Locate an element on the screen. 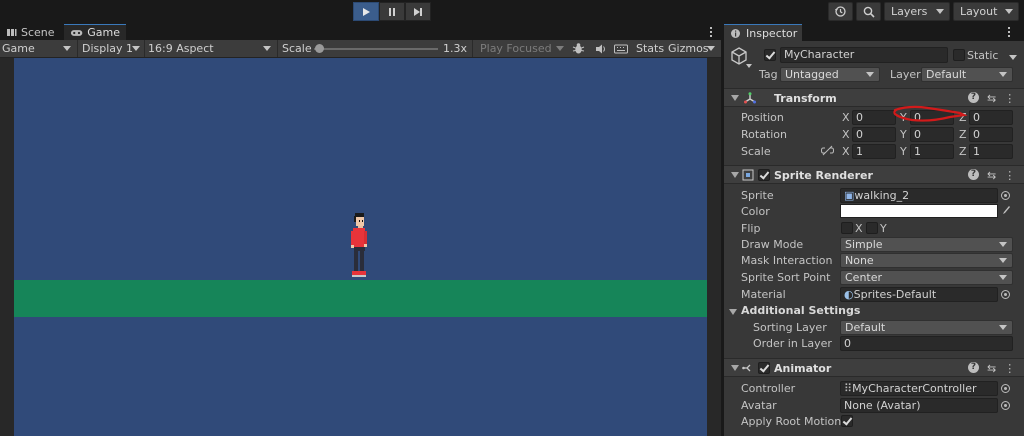 The height and width of the screenshot is (436, 1024). separator is located at coordinates (144, 48).